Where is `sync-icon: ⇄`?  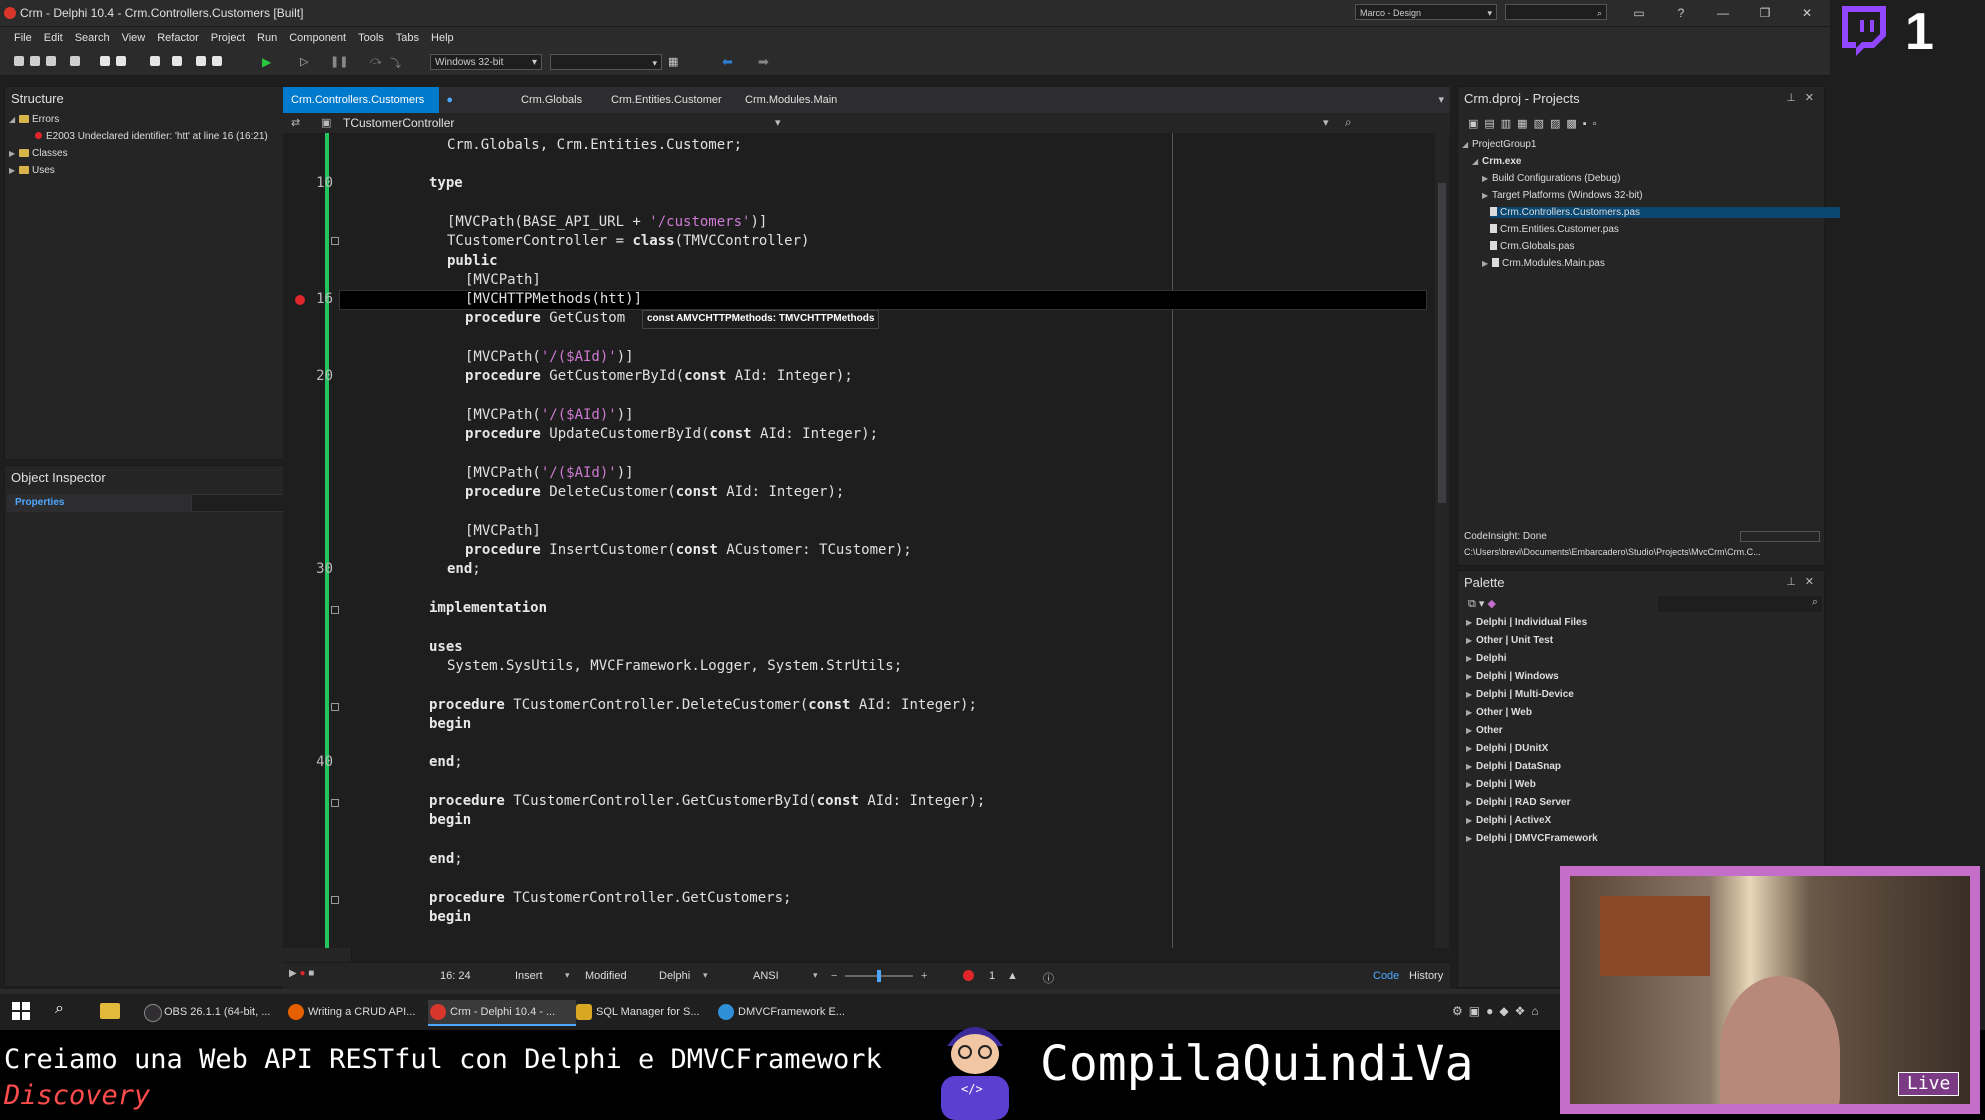 sync-icon: ⇄ is located at coordinates (295, 122).